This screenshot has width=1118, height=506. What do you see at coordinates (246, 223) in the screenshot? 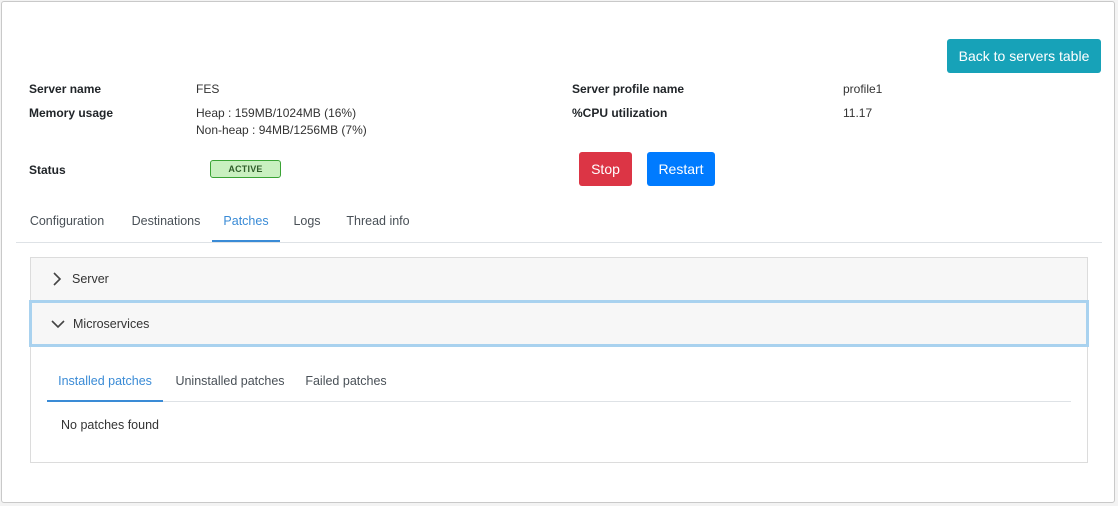
I see `tab-patches: Patches` at bounding box center [246, 223].